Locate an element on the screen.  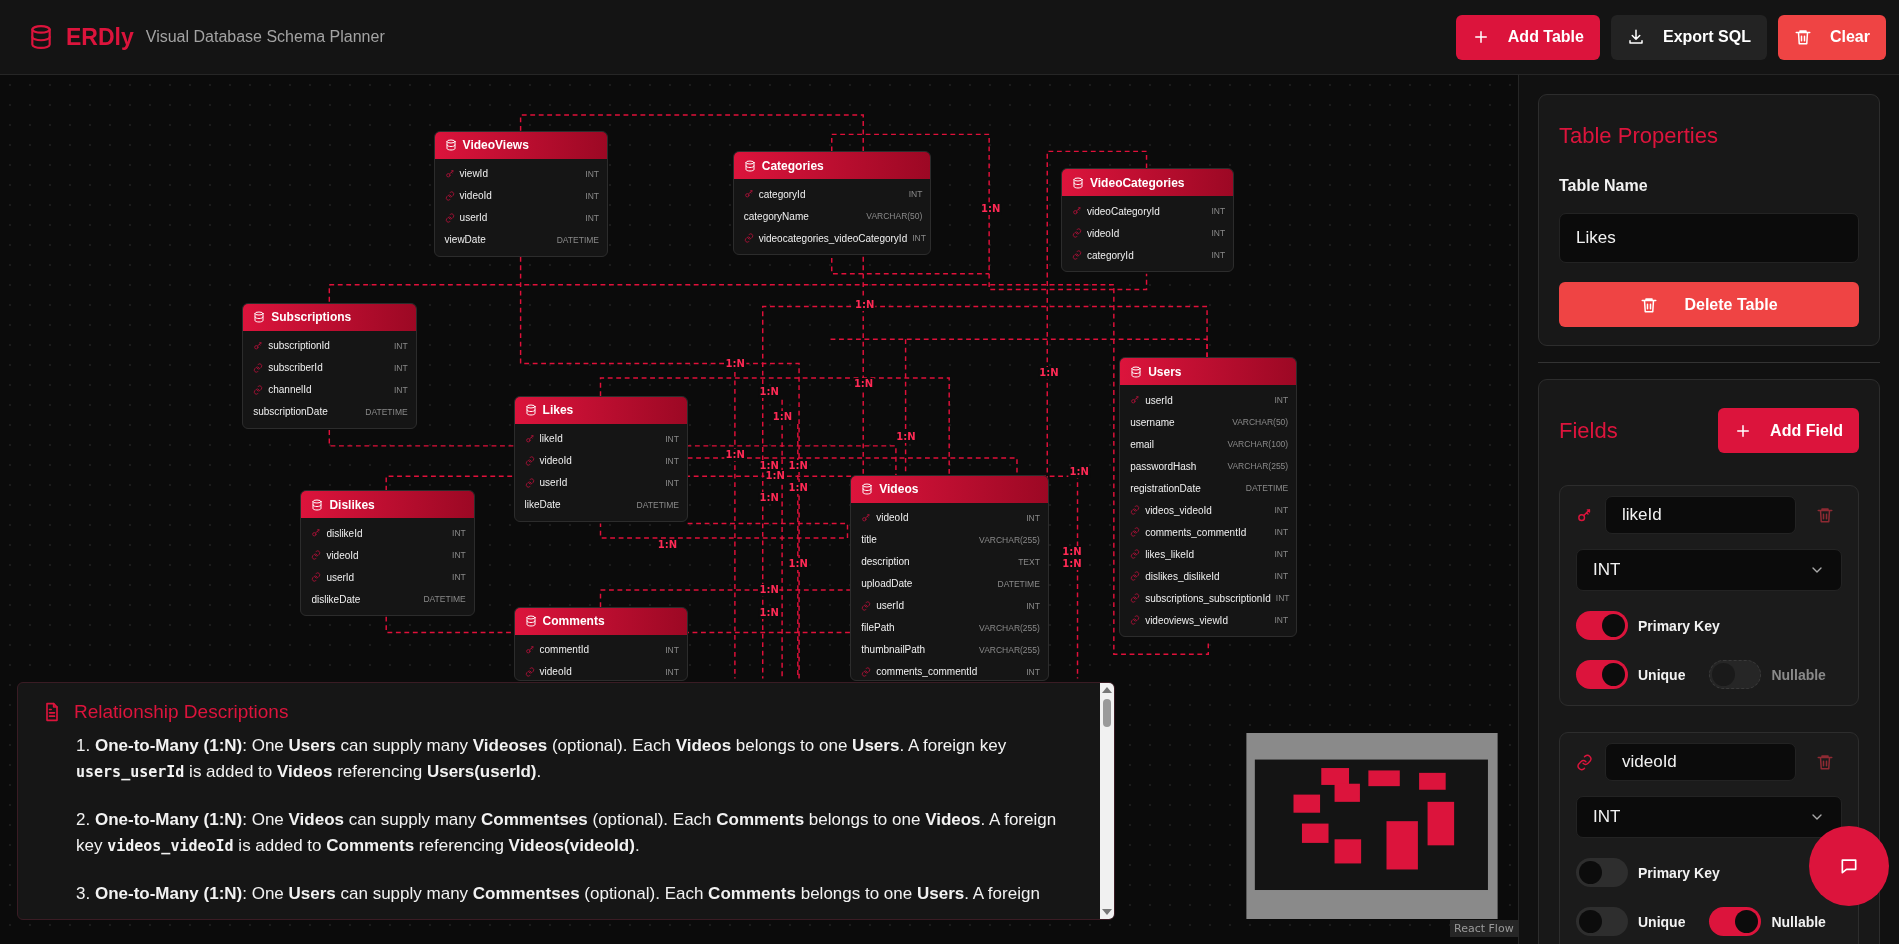
field-type: VARCHAR(50) is located at coordinates (894, 216).